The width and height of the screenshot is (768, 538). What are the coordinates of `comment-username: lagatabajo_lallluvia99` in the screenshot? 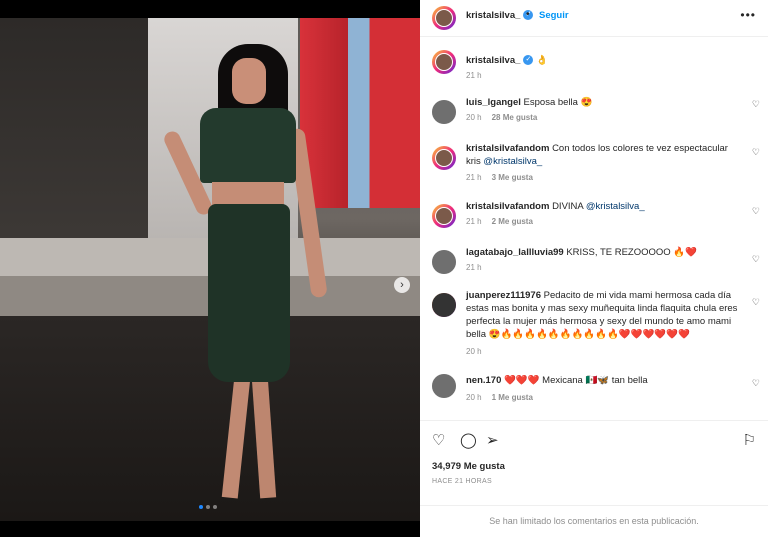 It's located at (515, 252).